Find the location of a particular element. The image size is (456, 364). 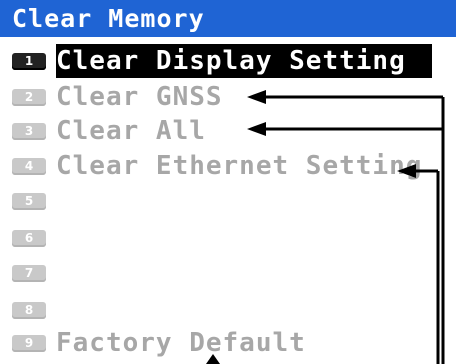

arrowhead-gnss is located at coordinates (256, 97).